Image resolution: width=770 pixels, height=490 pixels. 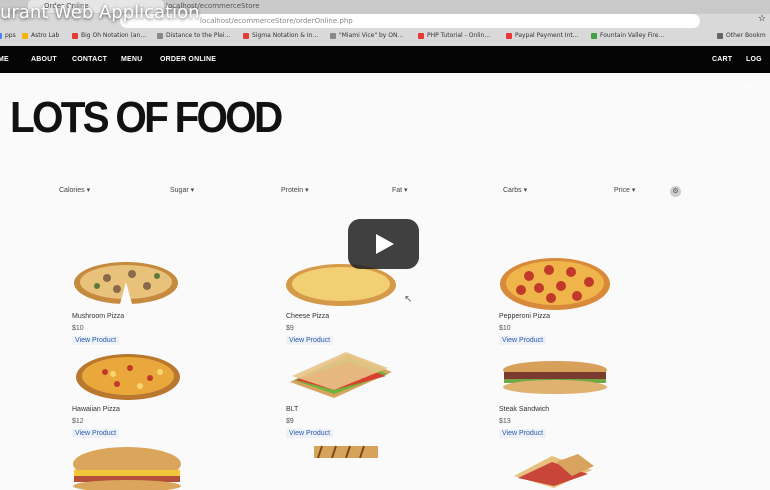 I want to click on product-name: Hawaiian Pizza, so click(x=96, y=409).